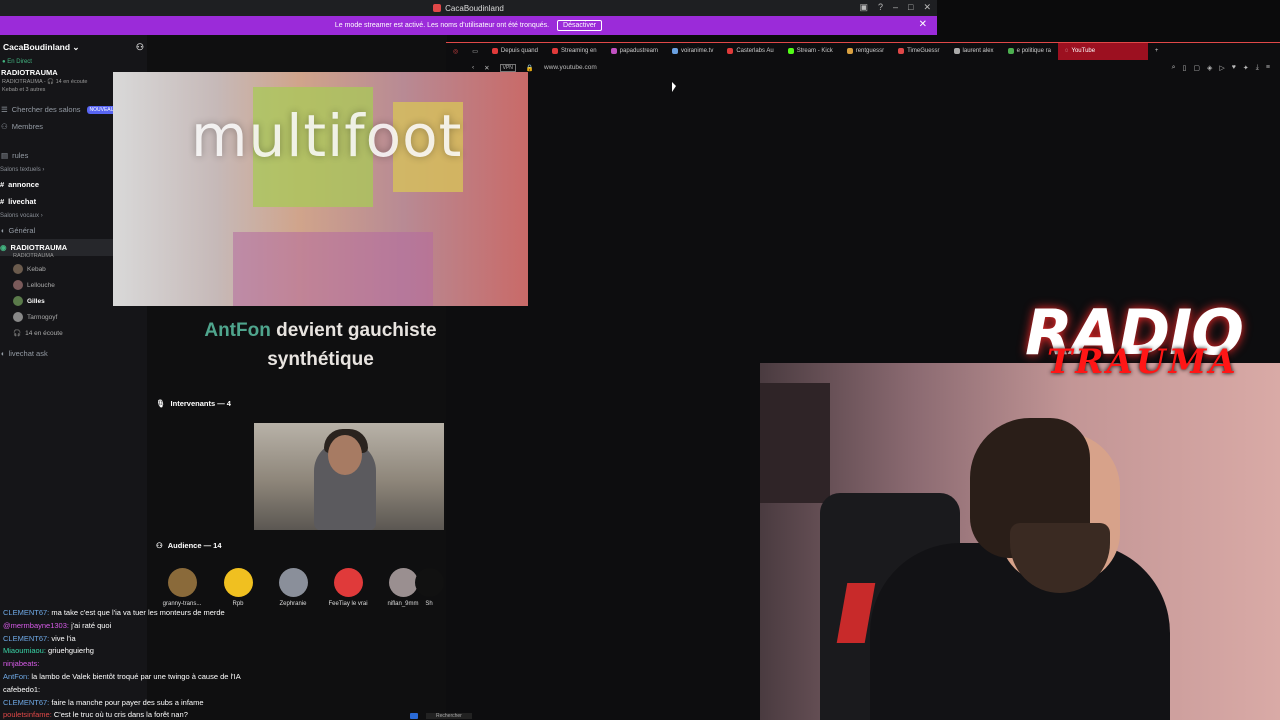 The width and height of the screenshot is (1280, 720). What do you see at coordinates (449, 716) in the screenshot?
I see `taskbar-search: Rechercher` at bounding box center [449, 716].